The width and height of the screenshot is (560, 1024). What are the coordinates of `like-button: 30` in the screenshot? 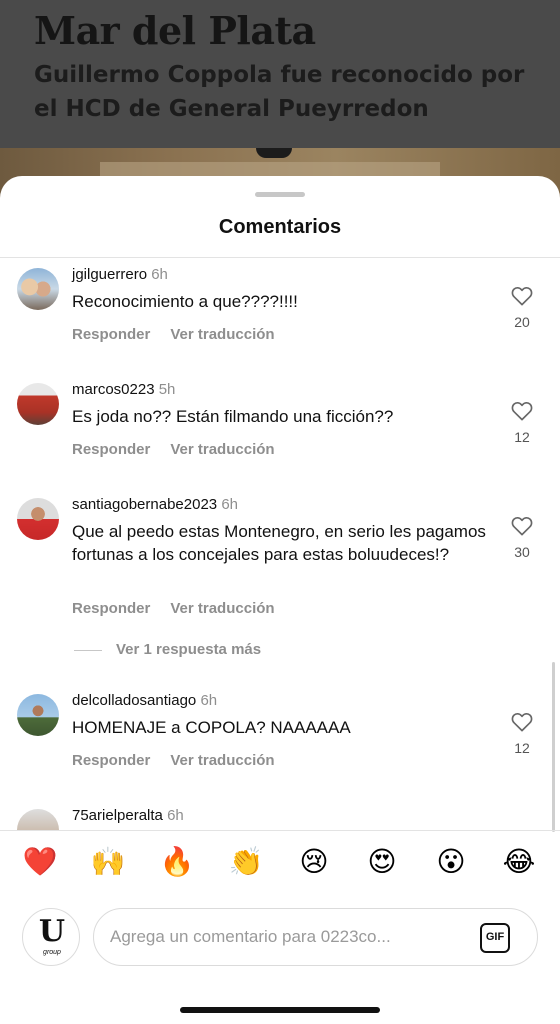 It's located at (522, 538).